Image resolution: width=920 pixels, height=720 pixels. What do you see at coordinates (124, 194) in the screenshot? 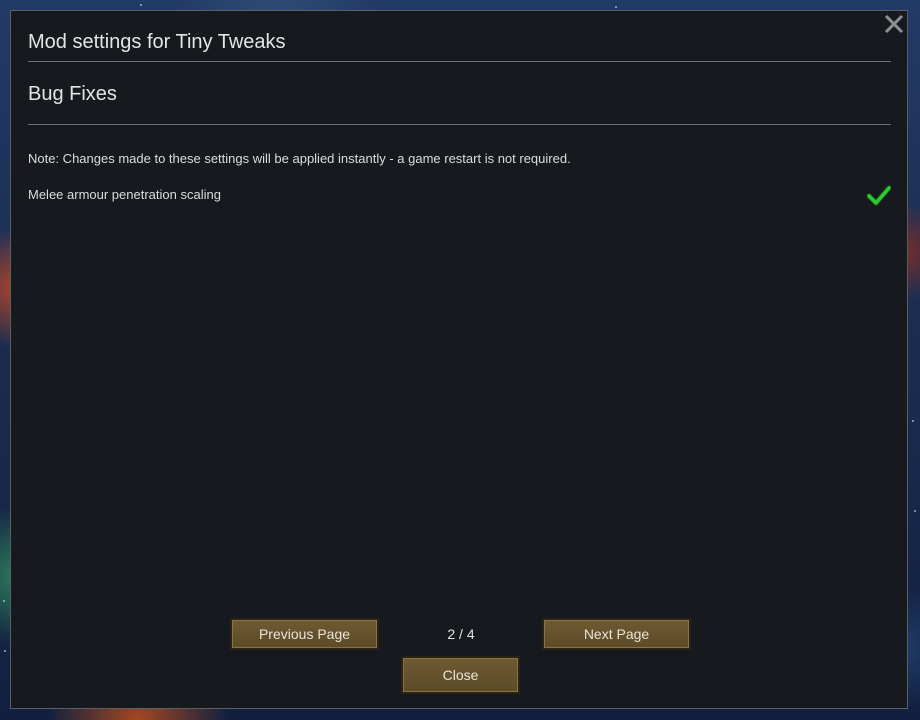
I see `setting-label: Melee armour penetration scaling` at bounding box center [124, 194].